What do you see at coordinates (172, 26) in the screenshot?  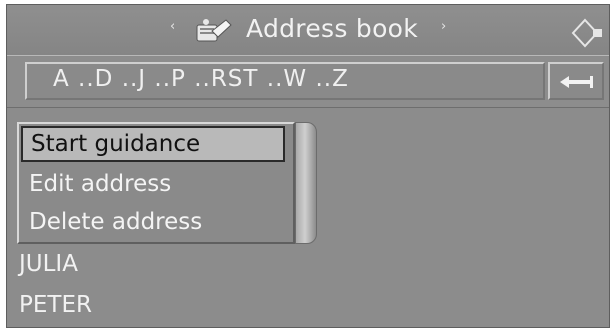 I see `prev-arrow-icon: ‹` at bounding box center [172, 26].